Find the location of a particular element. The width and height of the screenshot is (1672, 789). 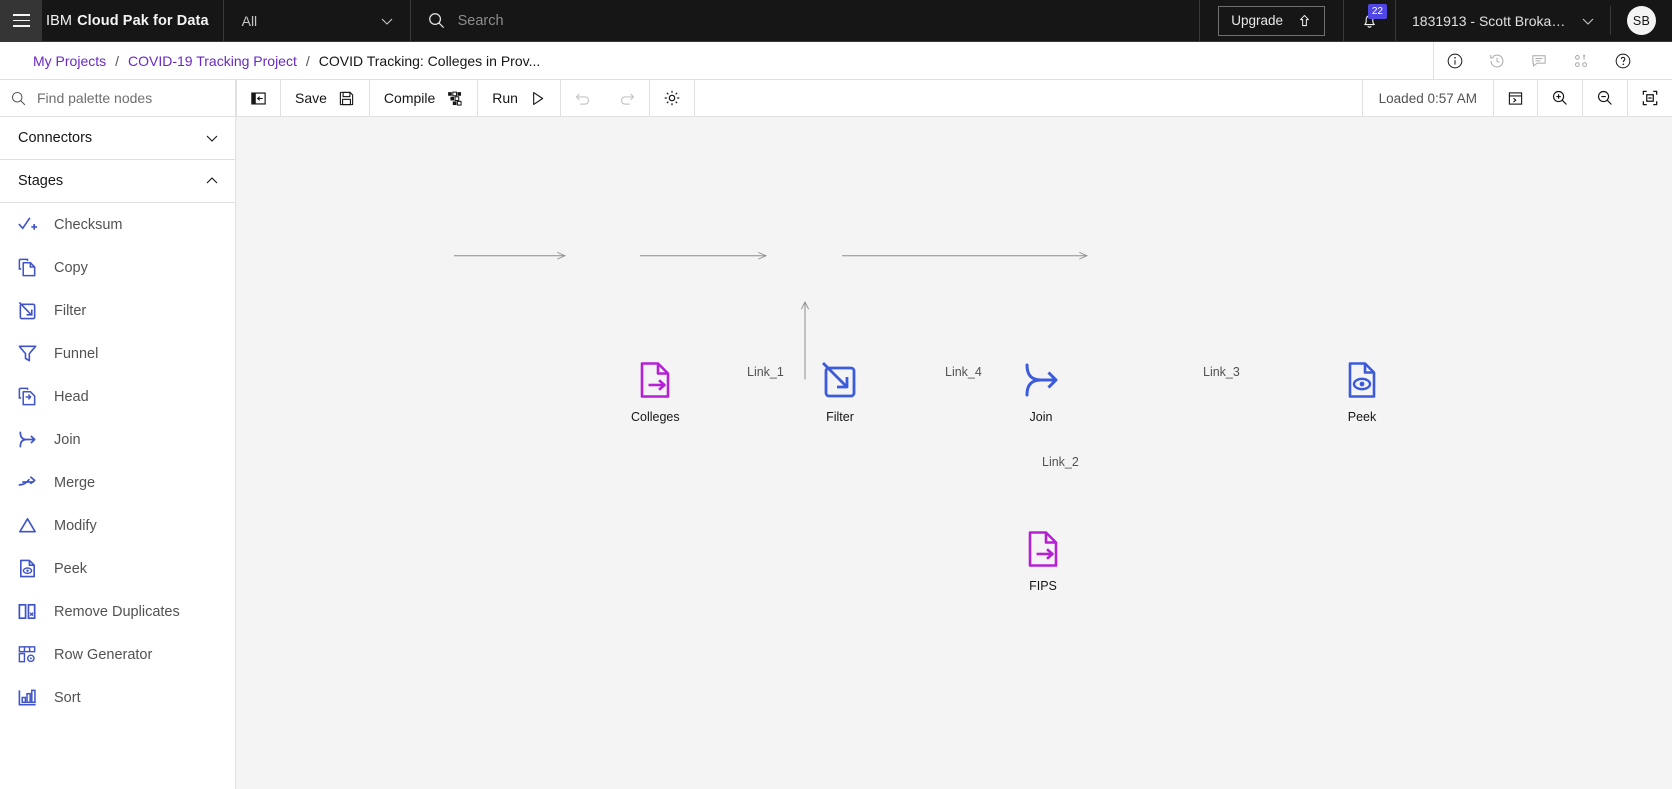

source-document-icon is located at coordinates (1043, 549).